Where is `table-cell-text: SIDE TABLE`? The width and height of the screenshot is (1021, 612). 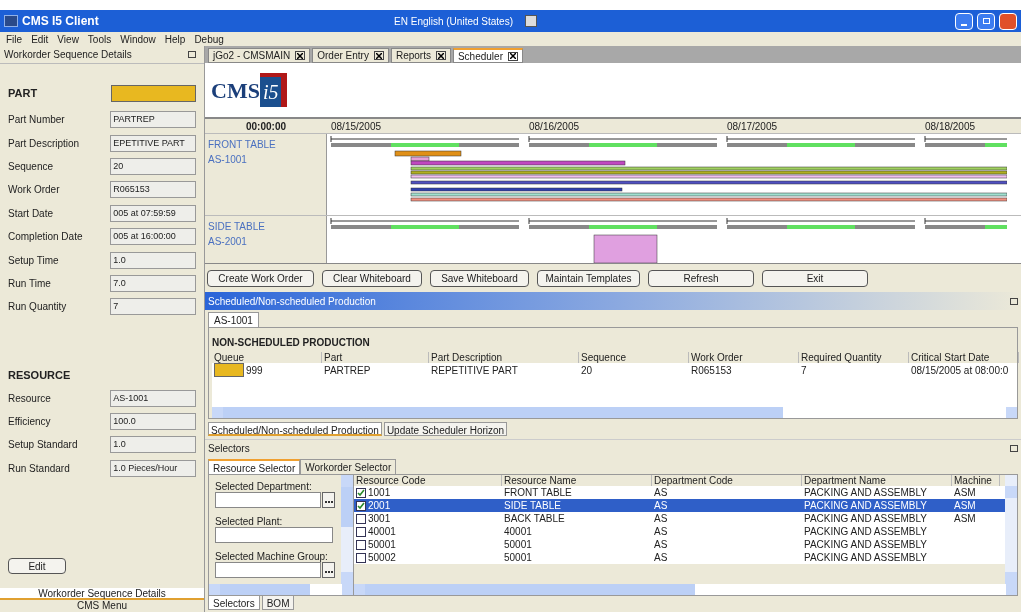
table-cell-text: SIDE TABLE is located at coordinates (532, 506).